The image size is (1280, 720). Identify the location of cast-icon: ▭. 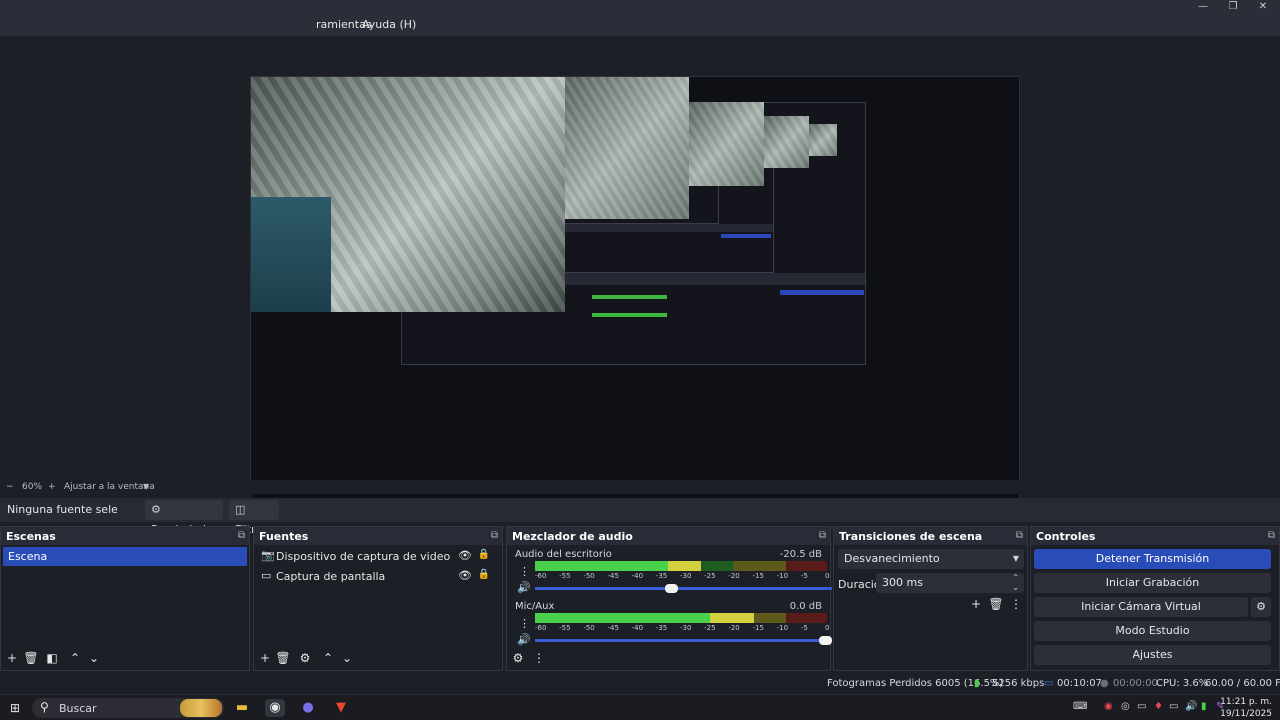
(1173, 706).